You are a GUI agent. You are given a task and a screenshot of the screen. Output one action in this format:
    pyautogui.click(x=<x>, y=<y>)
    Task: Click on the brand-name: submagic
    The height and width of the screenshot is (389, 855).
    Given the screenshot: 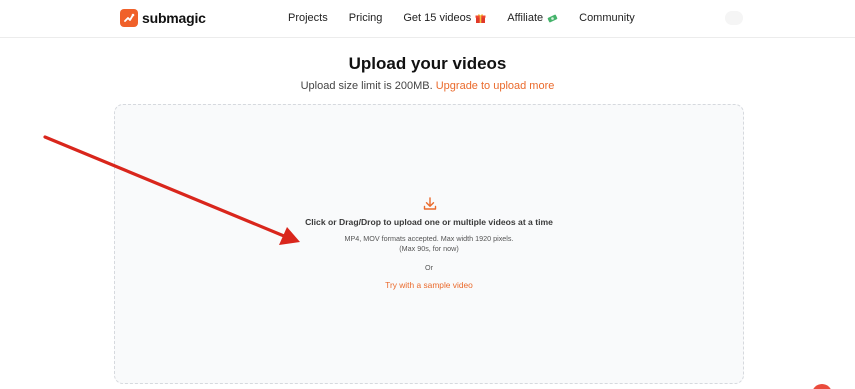 What is the action you would take?
    pyautogui.click(x=174, y=18)
    